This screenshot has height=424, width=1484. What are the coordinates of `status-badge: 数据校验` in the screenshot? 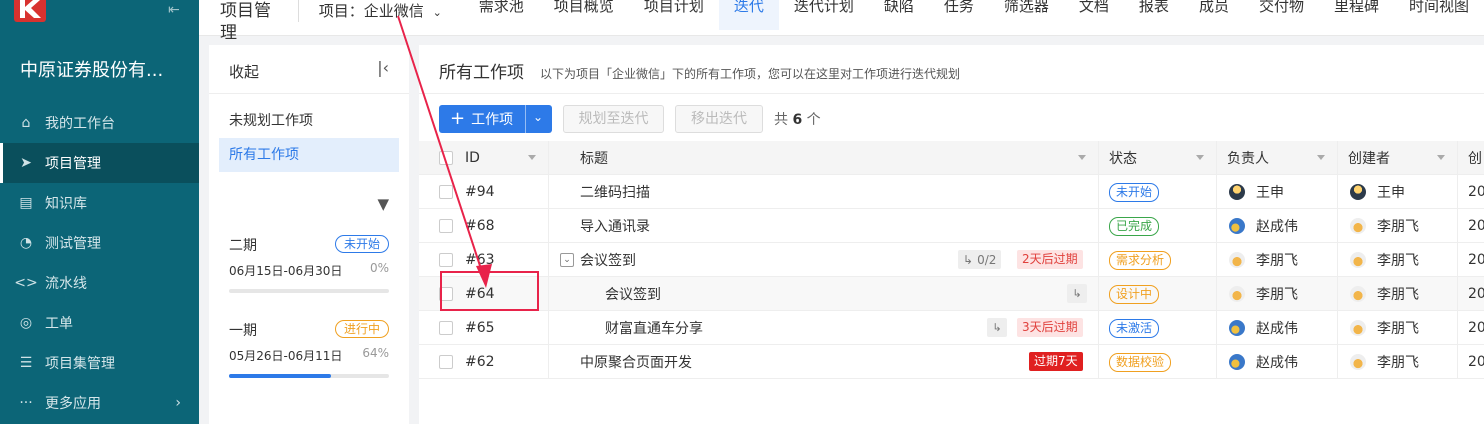 It's located at (1140, 362).